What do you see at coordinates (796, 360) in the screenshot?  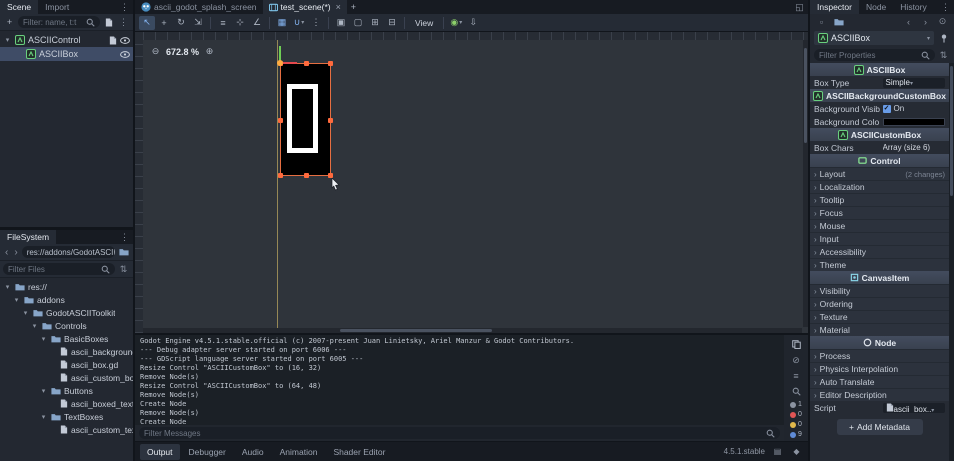 I see `clear-log-icon: ⊘` at bounding box center [796, 360].